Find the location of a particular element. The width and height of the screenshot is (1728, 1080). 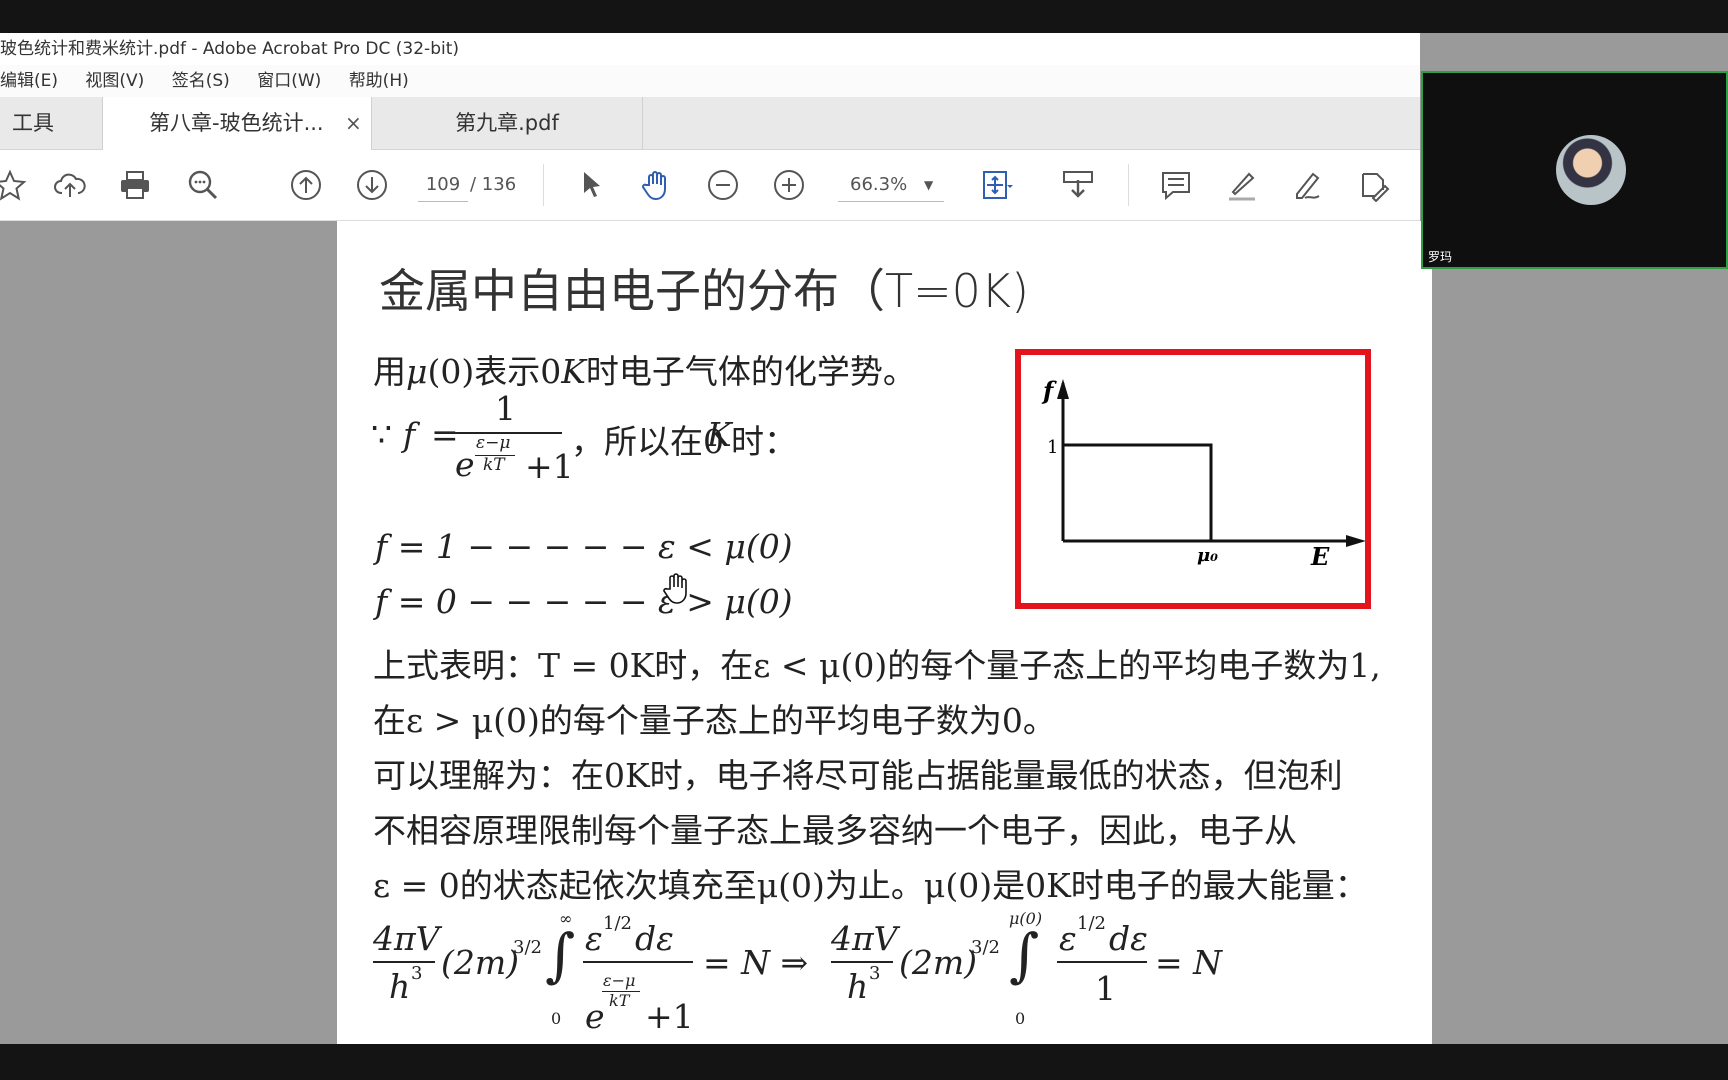

graph-canvas: f 1 μ₀ E is located at coordinates (1203, 473).